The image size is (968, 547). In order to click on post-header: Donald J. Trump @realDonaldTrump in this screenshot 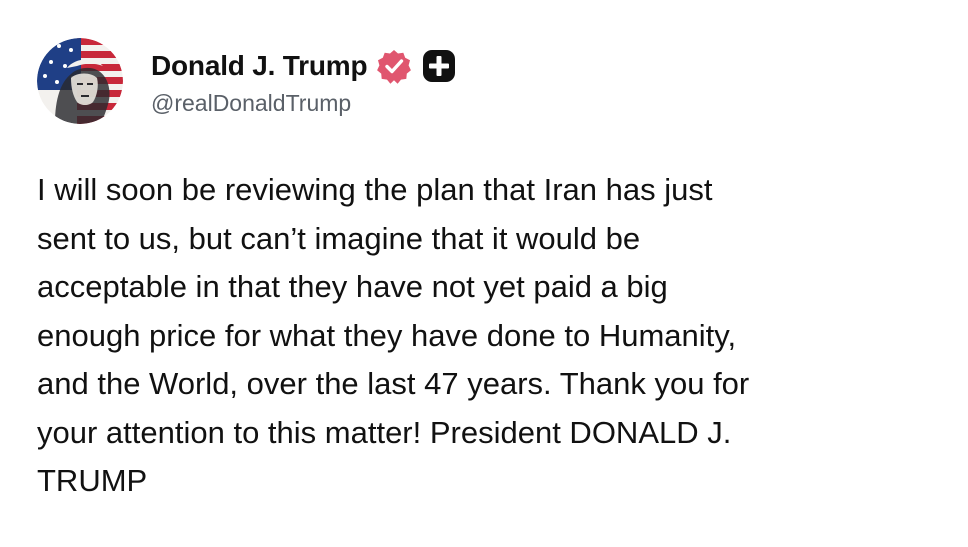, I will do `click(246, 81)`.